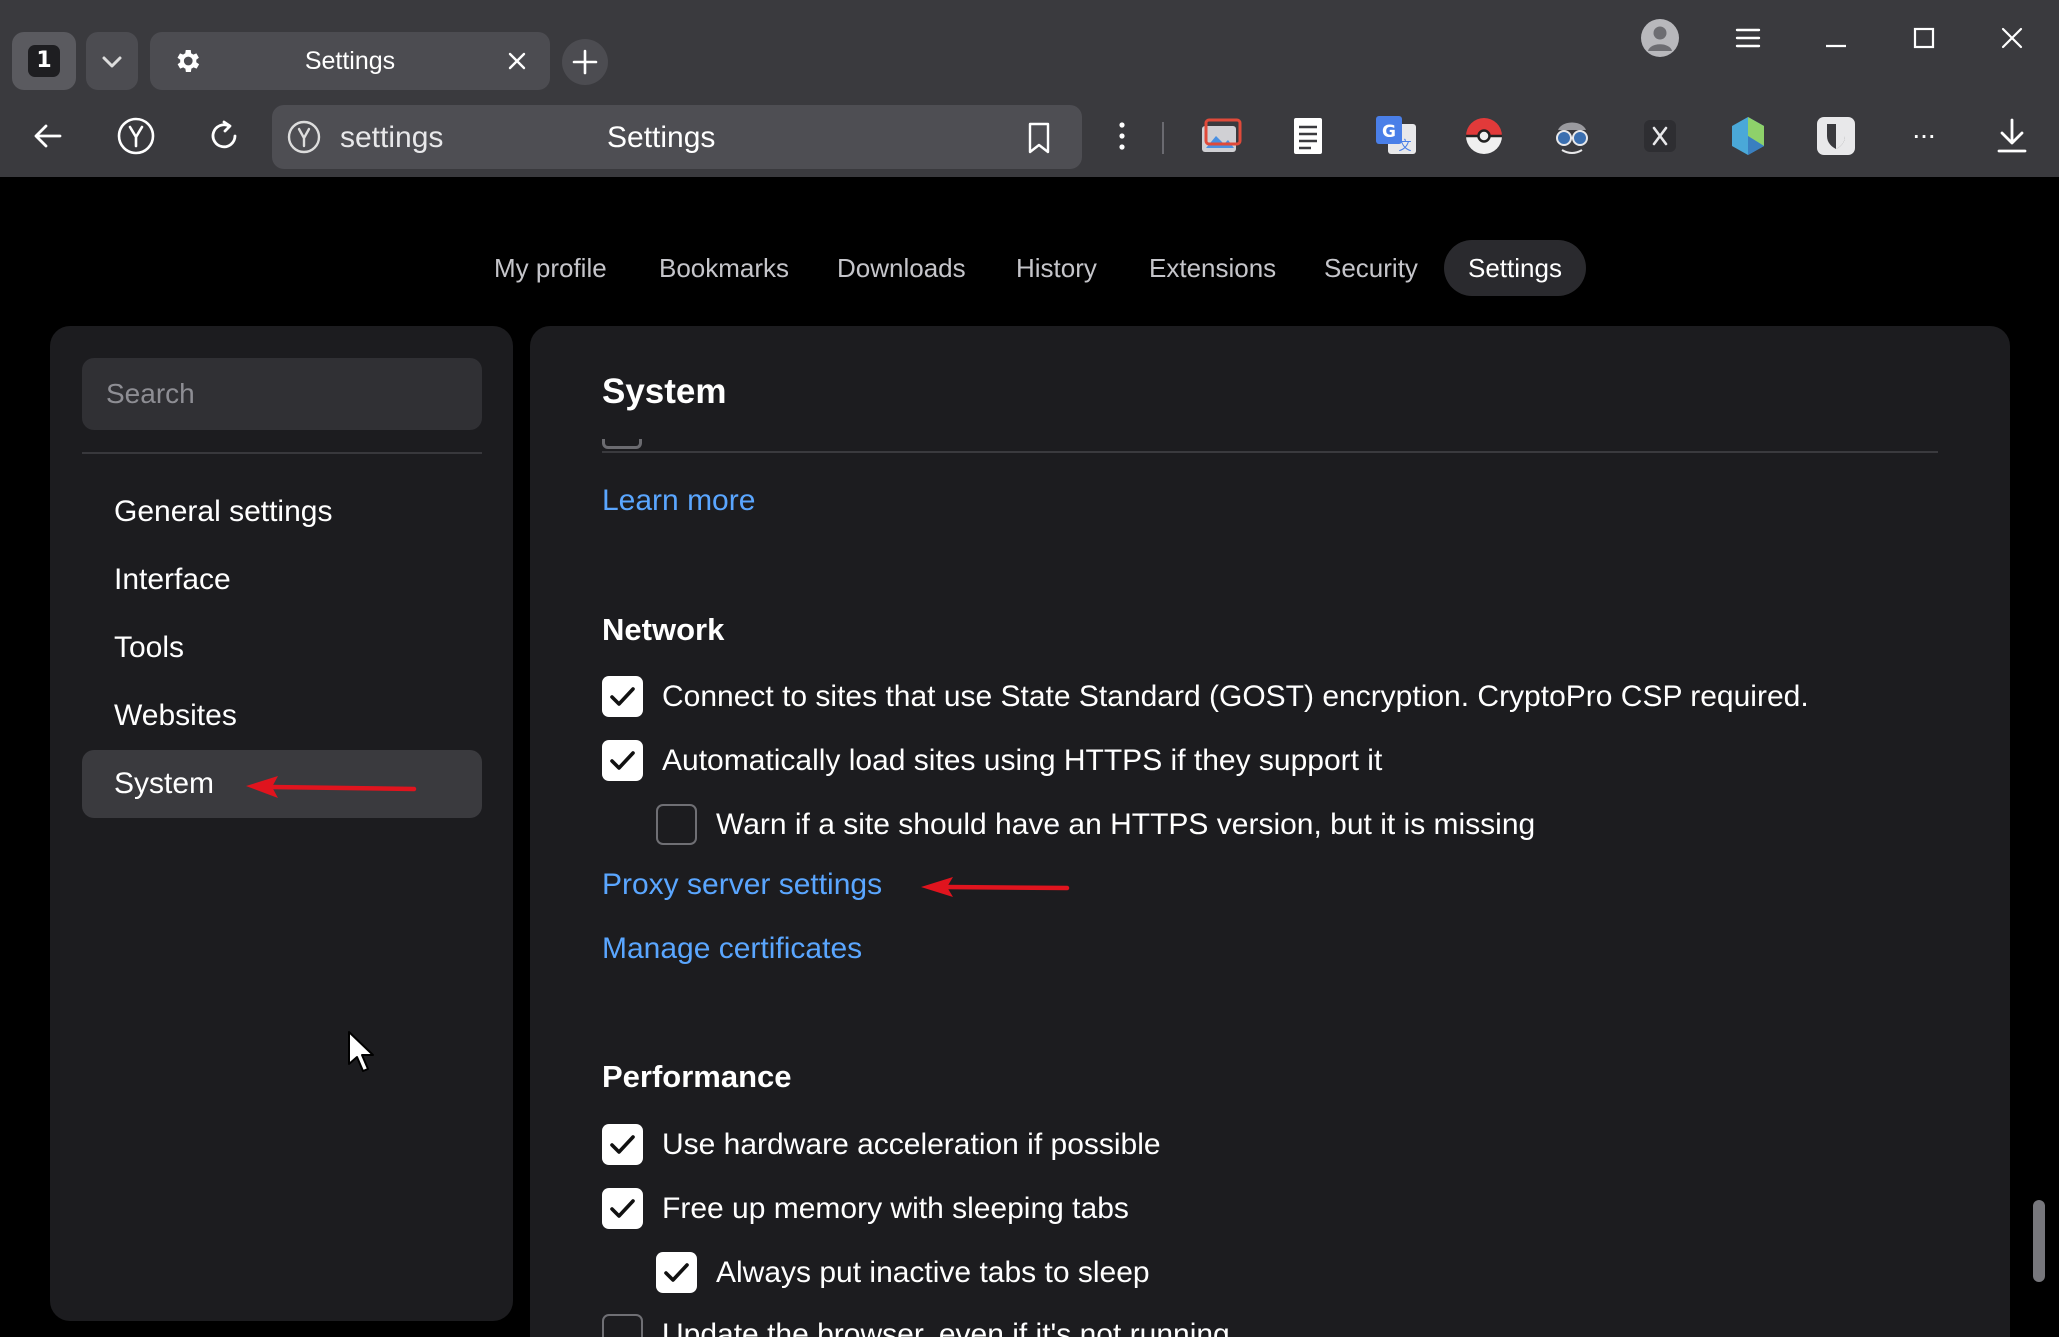 The image size is (2059, 1337). I want to click on reload-icon, so click(224, 134).